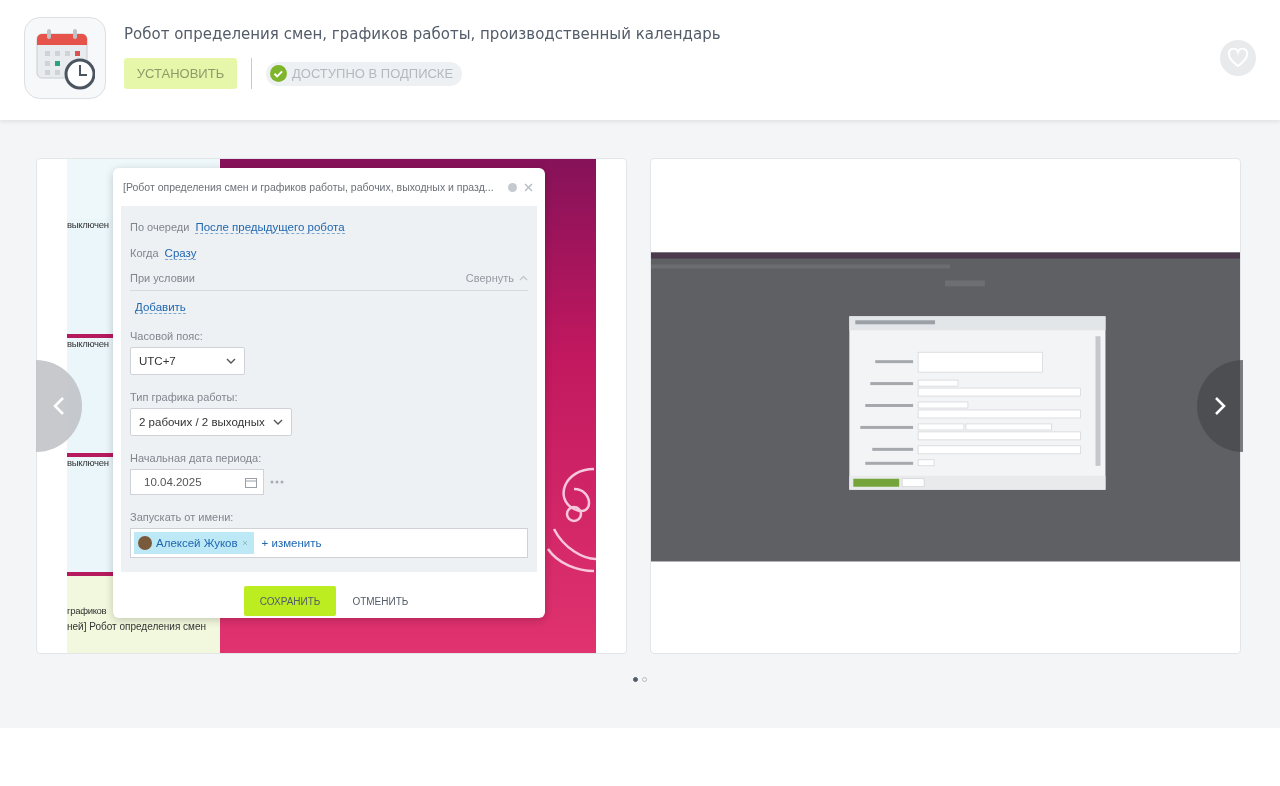  What do you see at coordinates (160, 227) in the screenshot?
I see `row-label: По очереди` at bounding box center [160, 227].